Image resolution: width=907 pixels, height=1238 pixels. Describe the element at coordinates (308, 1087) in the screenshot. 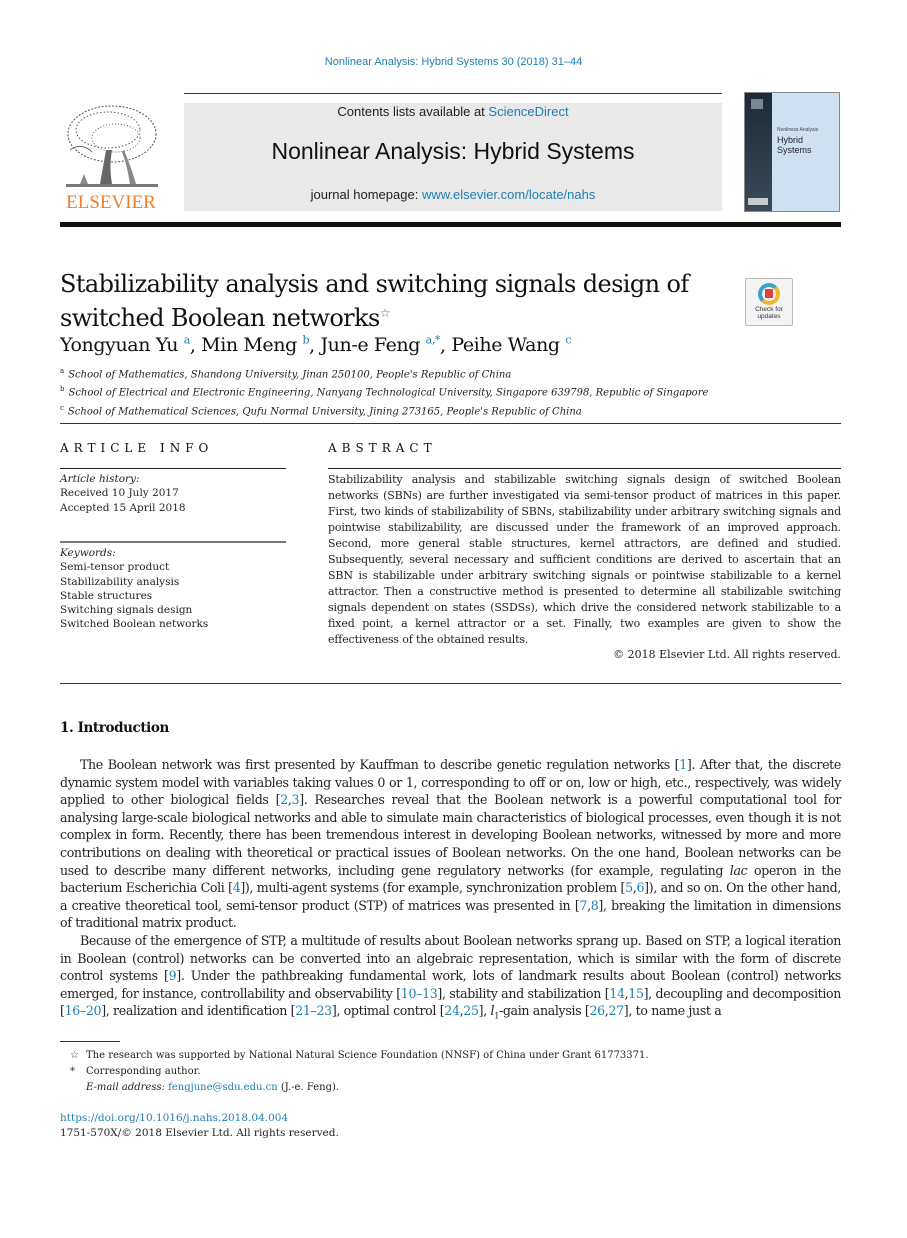

I see `email-suffix: (J.-e. Feng).` at that location.